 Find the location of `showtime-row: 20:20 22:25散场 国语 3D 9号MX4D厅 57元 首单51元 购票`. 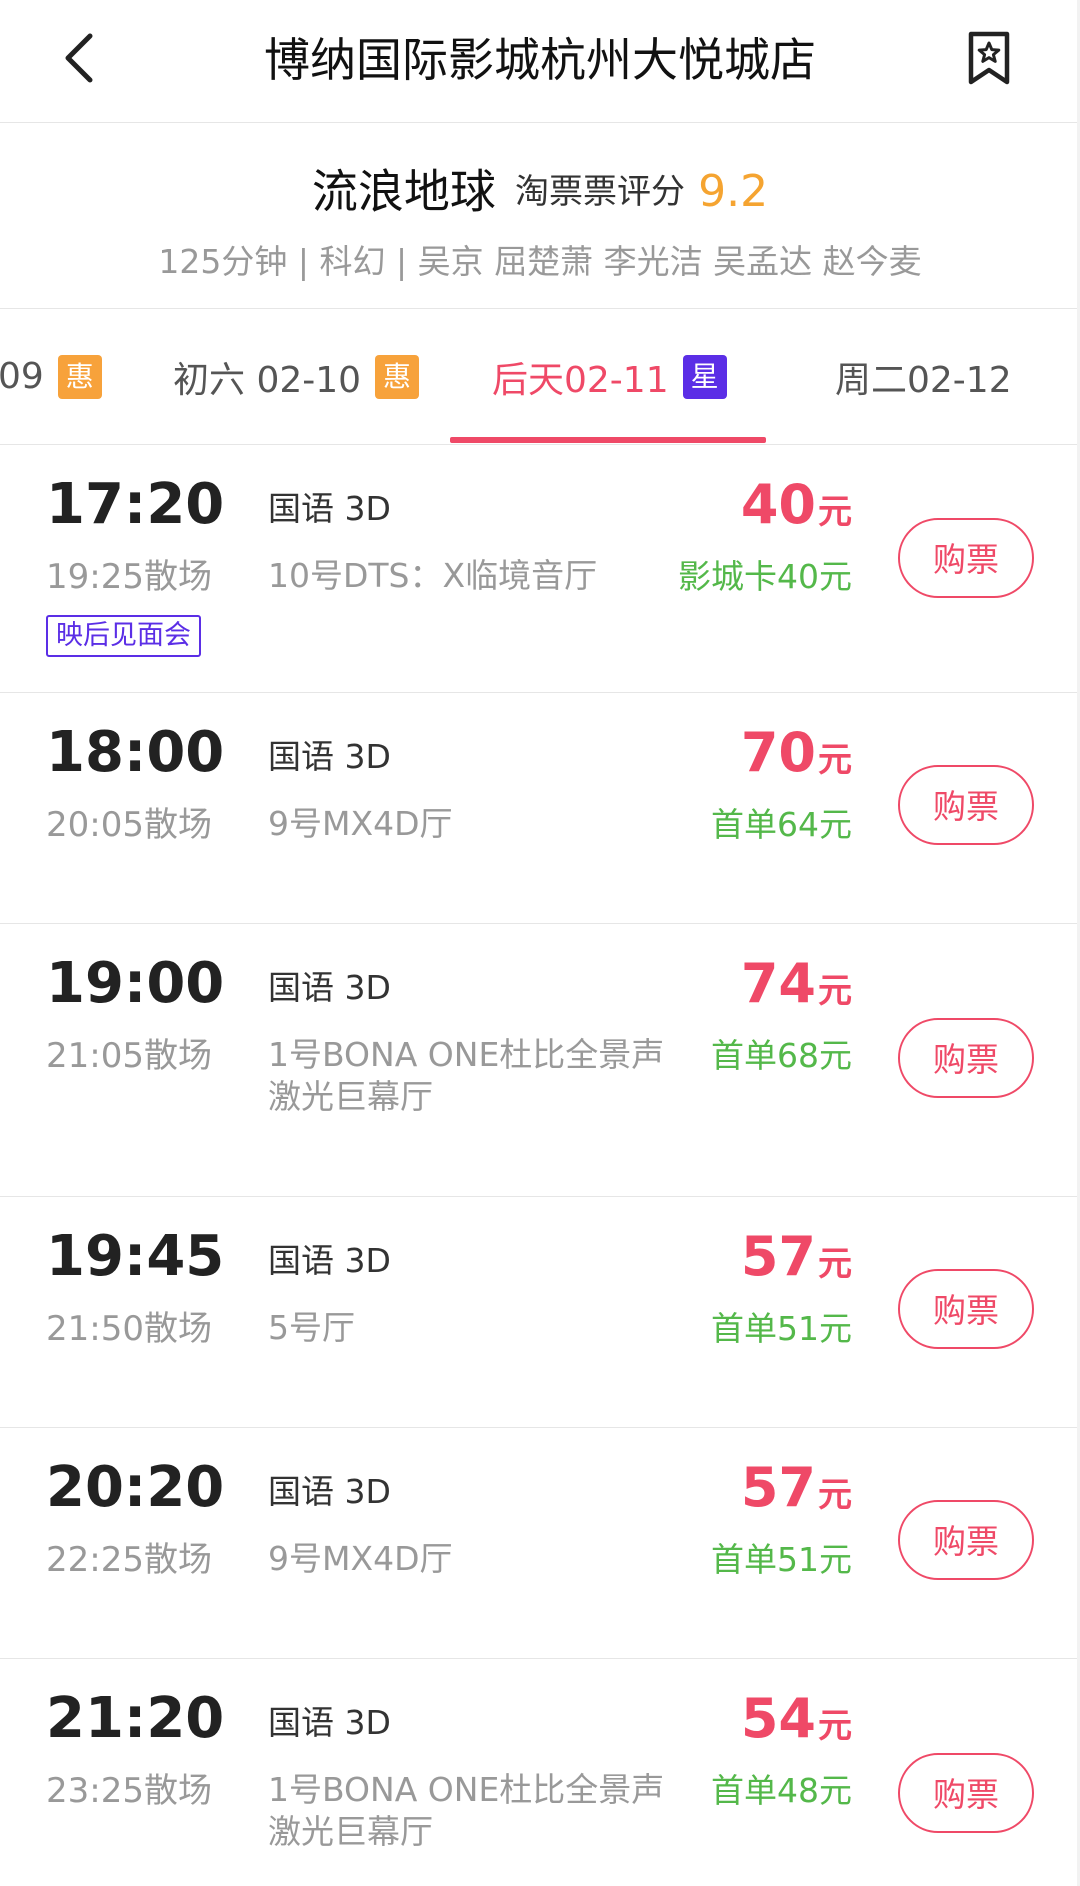

showtime-row: 20:20 22:25散场 国语 3D 9号MX4D厅 57元 首单51元 购票 is located at coordinates (540, 1543).